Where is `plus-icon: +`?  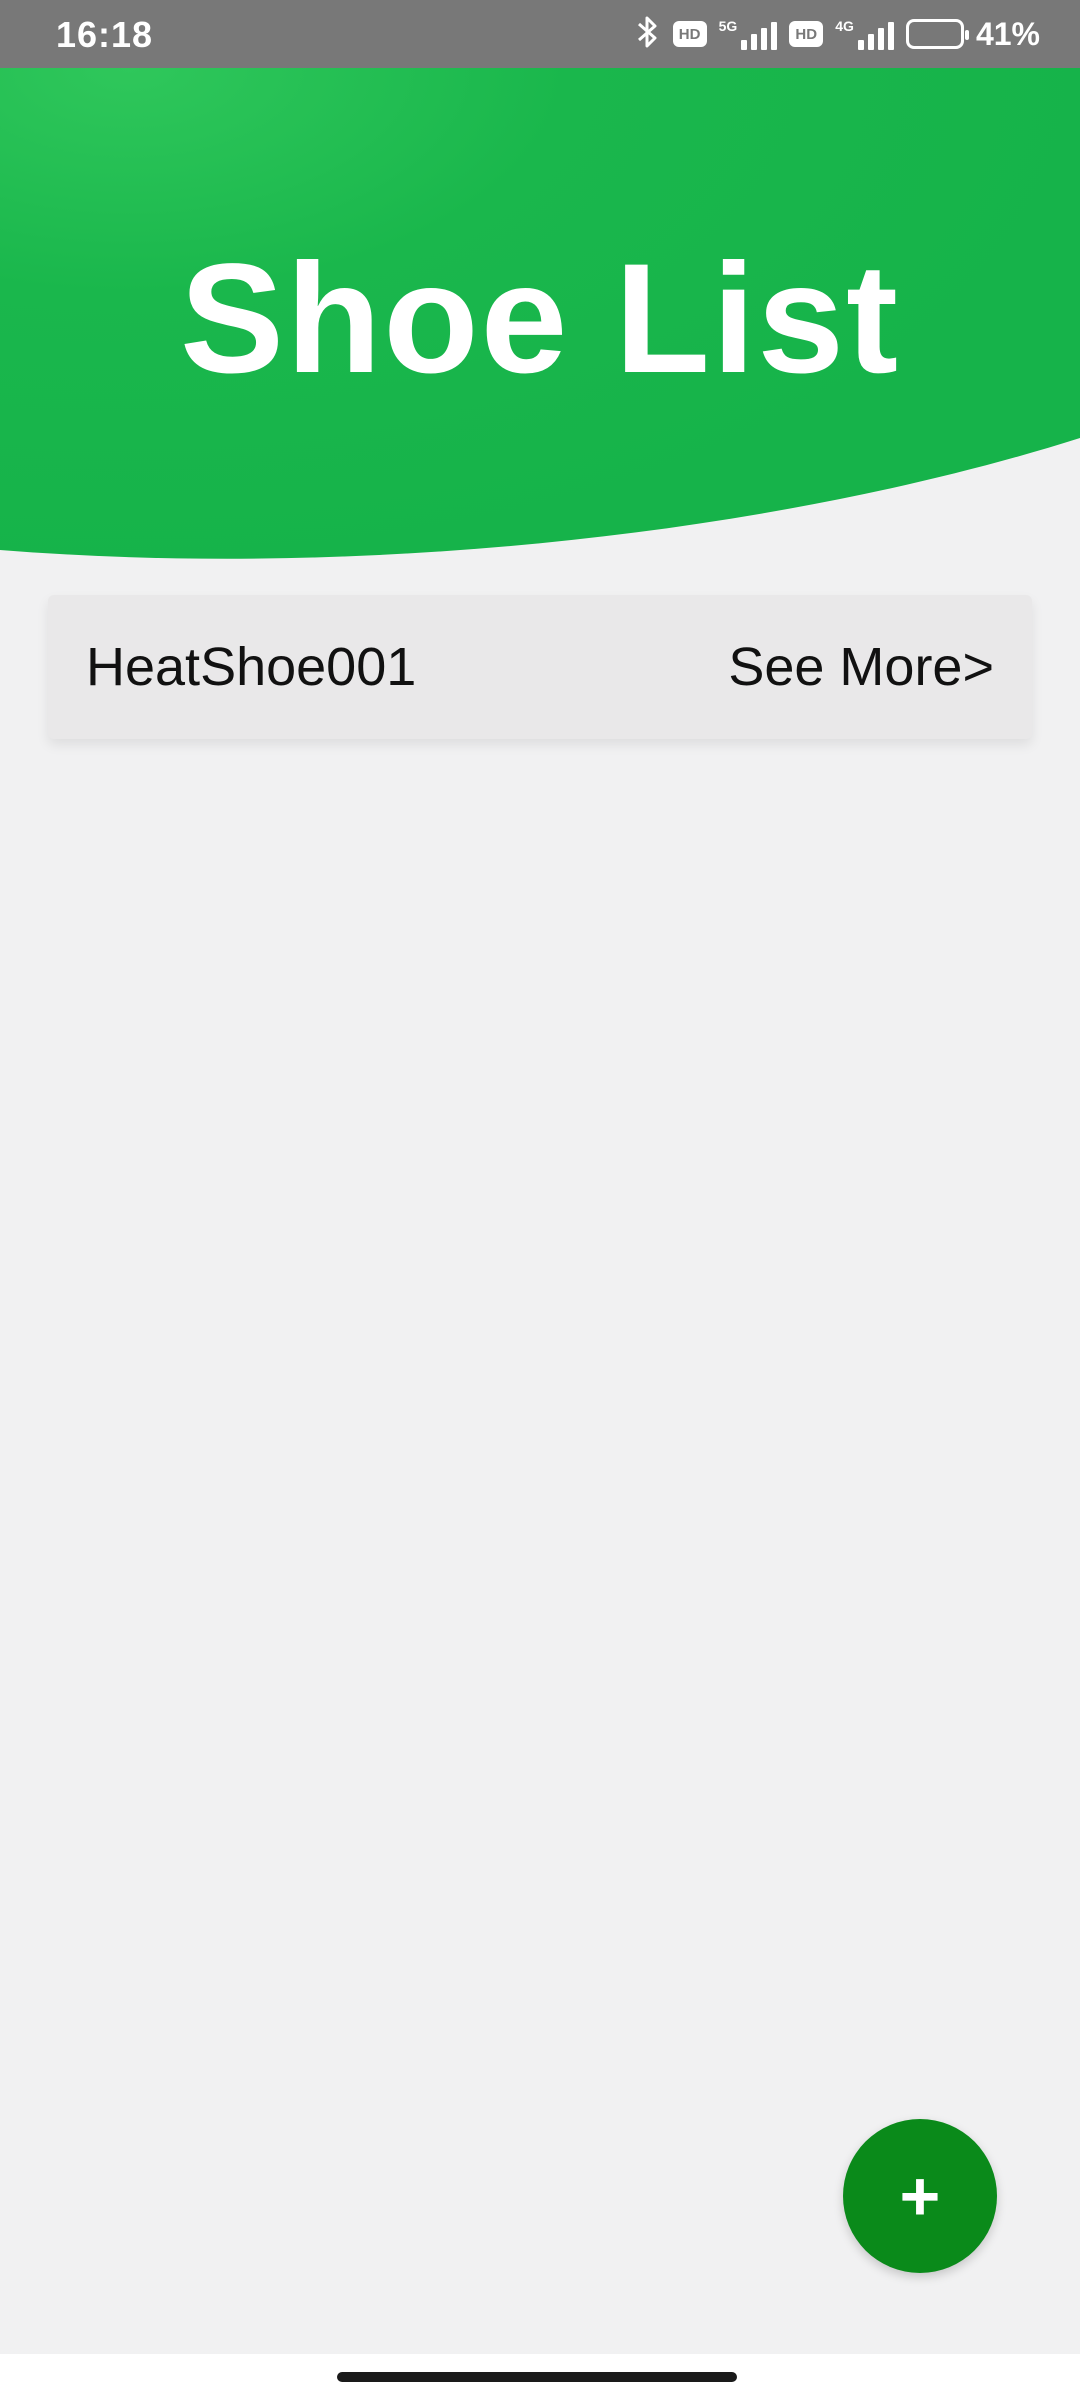
plus-icon: + is located at coordinates (920, 2196).